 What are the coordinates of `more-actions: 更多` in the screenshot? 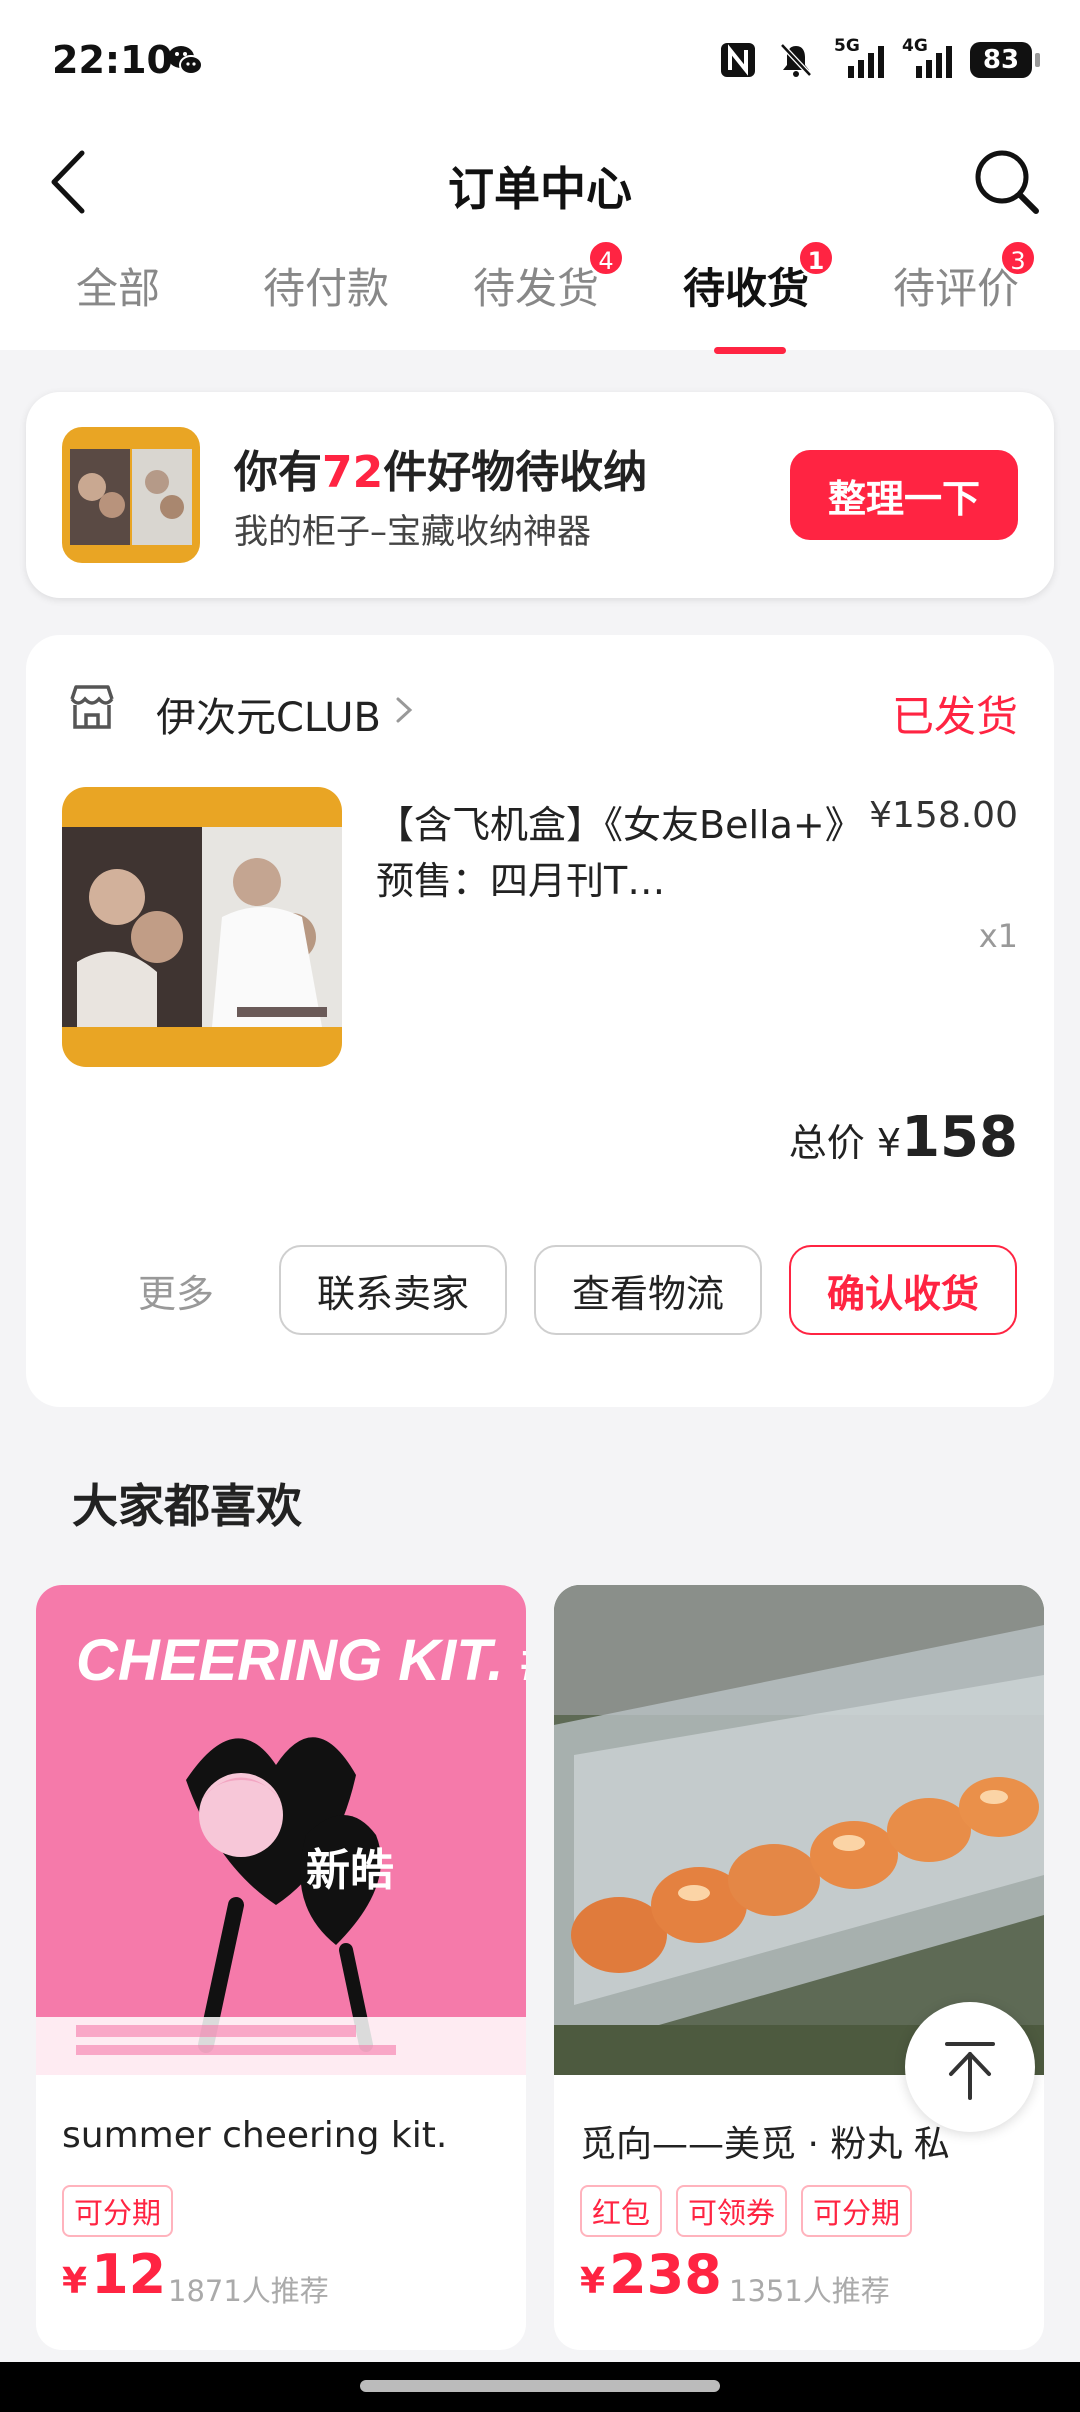 It's located at (176, 1290).